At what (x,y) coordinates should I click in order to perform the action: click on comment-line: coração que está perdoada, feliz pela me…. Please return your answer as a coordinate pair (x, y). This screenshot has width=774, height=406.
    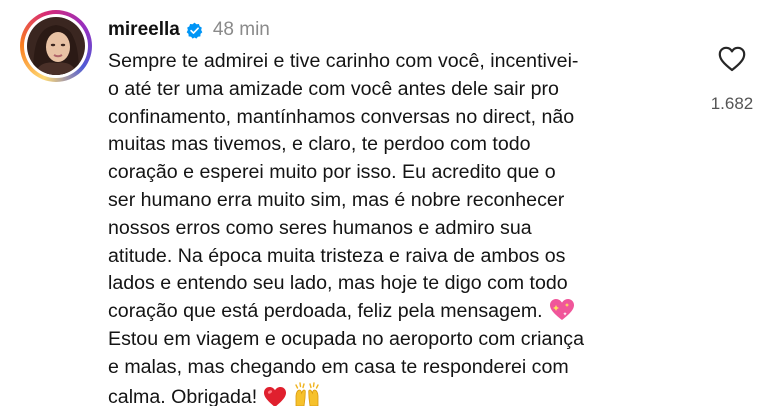
    Looking at the image, I should click on (325, 311).